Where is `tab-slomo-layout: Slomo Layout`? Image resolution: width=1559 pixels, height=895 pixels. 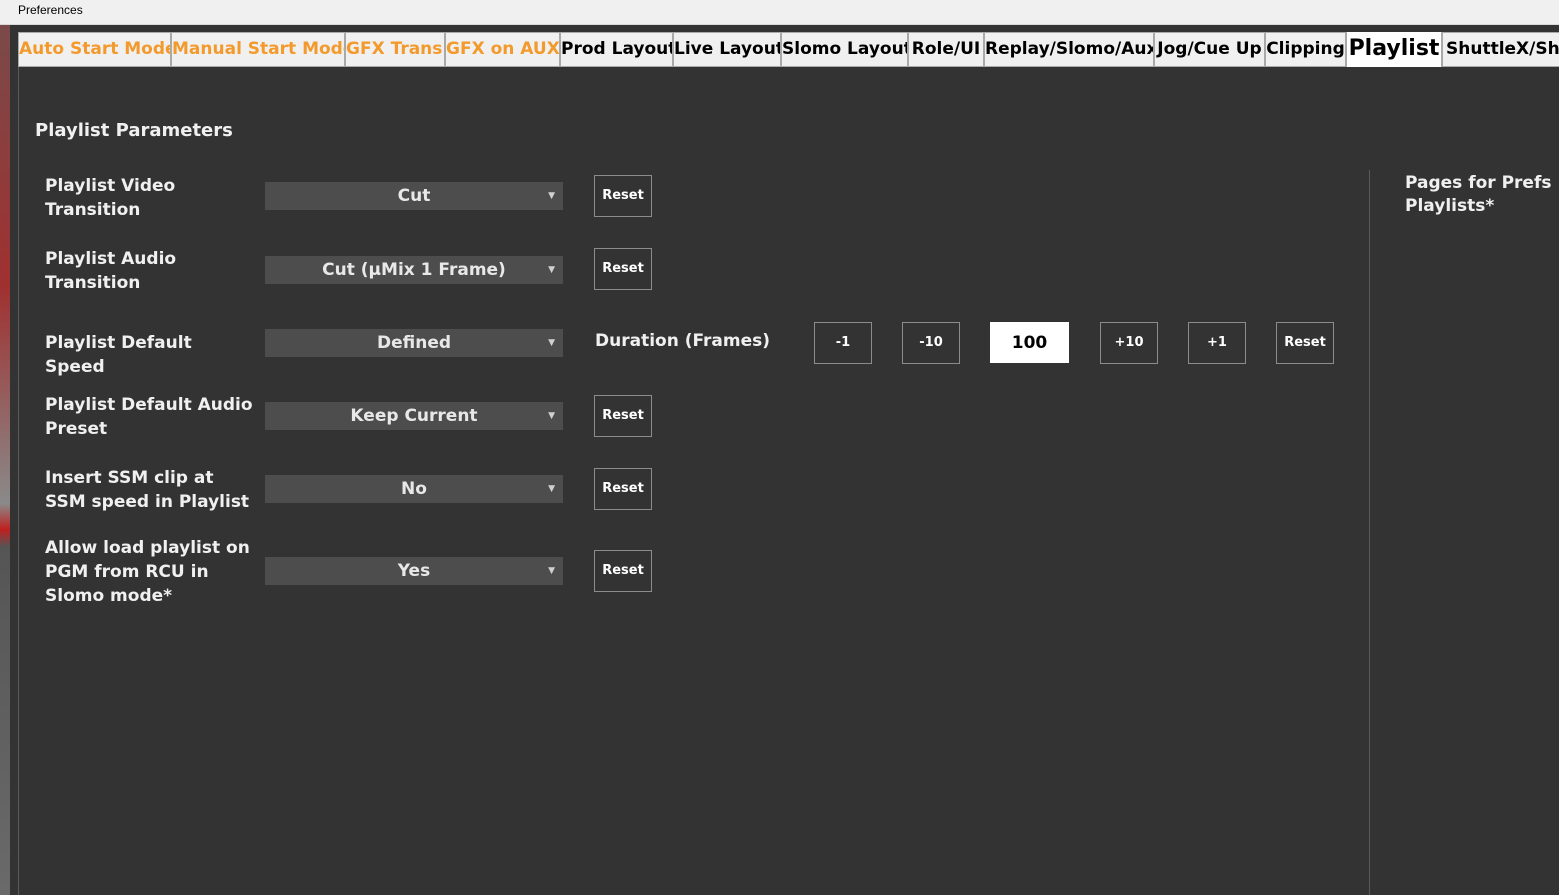 tab-slomo-layout: Slomo Layout is located at coordinates (844, 49).